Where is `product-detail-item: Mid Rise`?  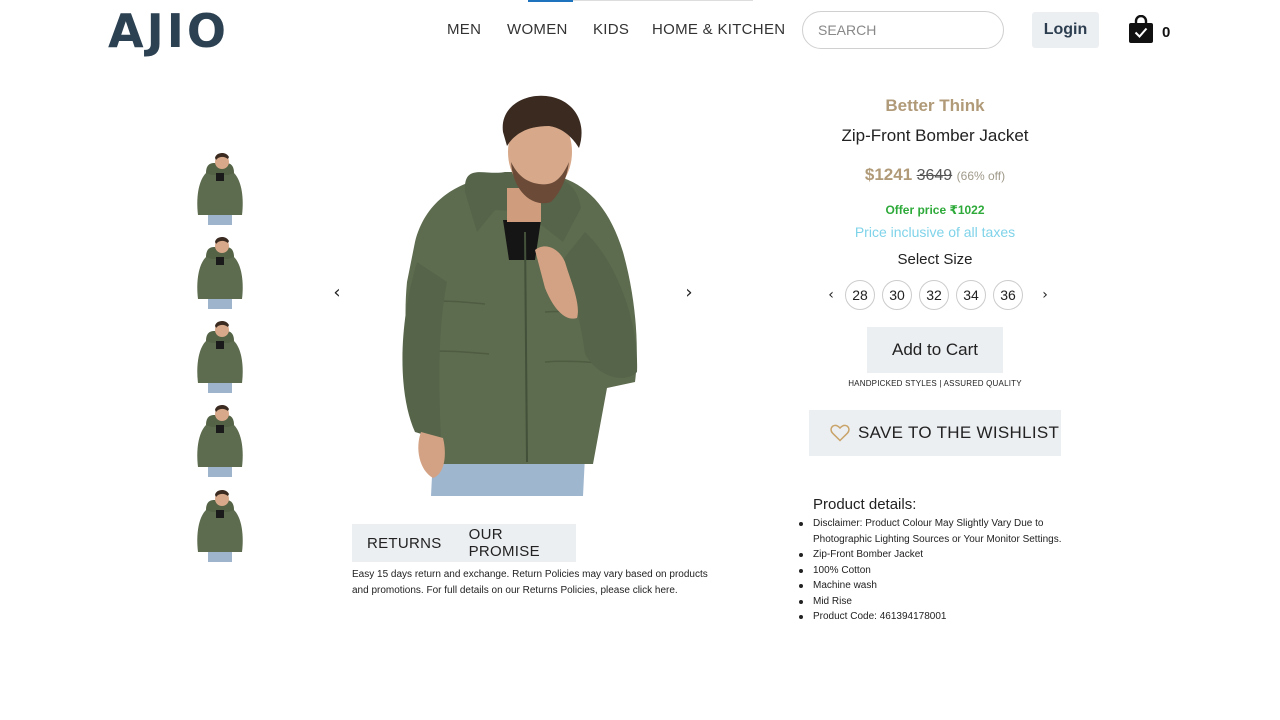 product-detail-item: Mid Rise is located at coordinates (946, 602).